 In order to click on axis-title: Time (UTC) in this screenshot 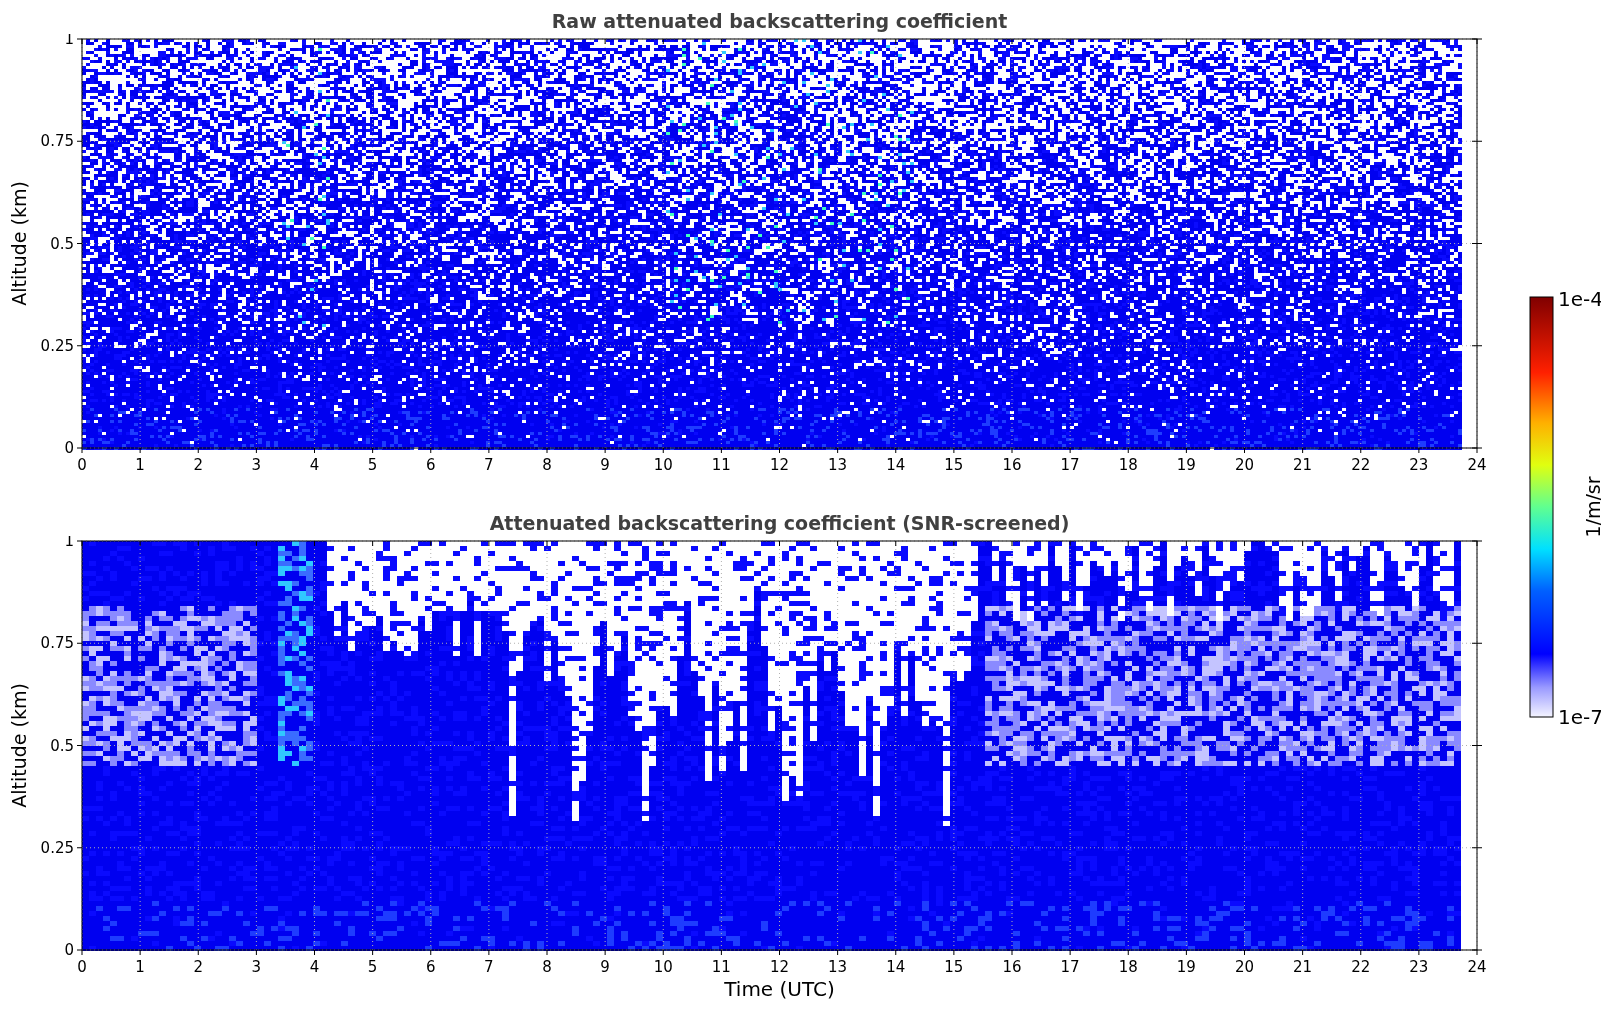, I will do `click(779, 989)`.